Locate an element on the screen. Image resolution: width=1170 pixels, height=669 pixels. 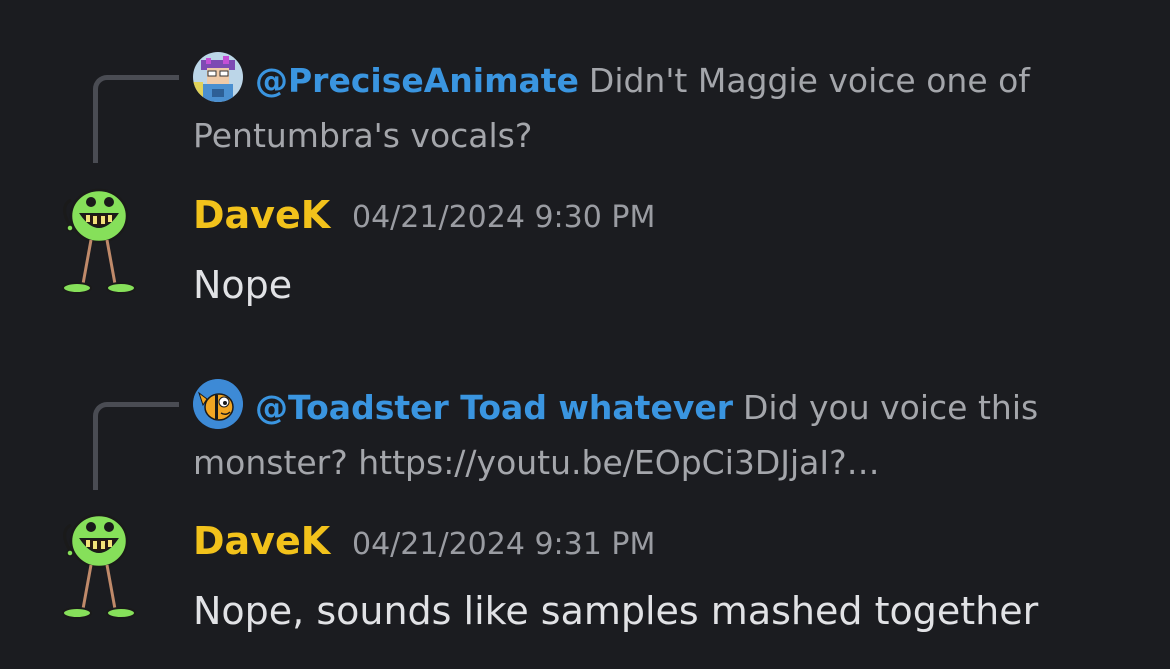
reply-mention: @Toadster Toad whatever is located at coordinates (494, 407).